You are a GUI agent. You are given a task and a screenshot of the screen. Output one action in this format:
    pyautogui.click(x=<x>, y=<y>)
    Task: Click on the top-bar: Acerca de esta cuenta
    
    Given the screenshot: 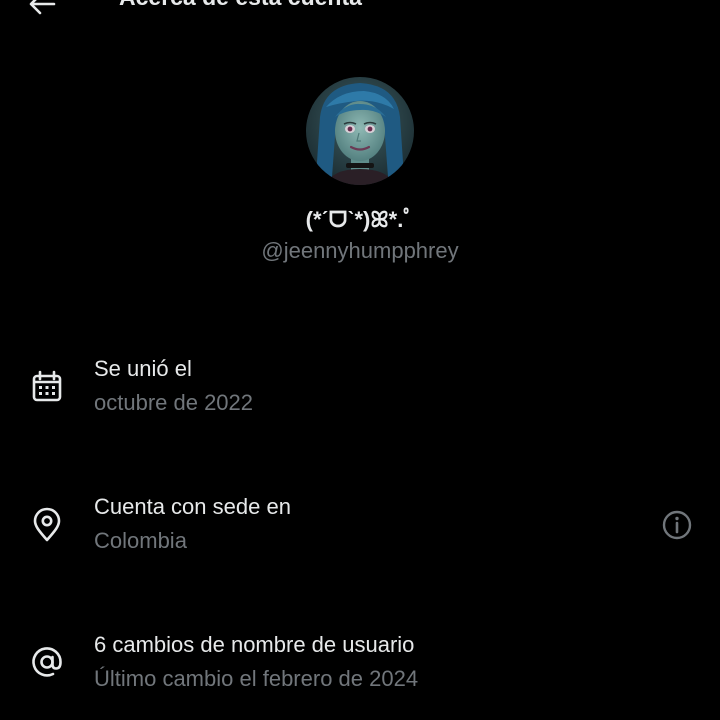 What is the action you would take?
    pyautogui.click(x=360, y=12)
    